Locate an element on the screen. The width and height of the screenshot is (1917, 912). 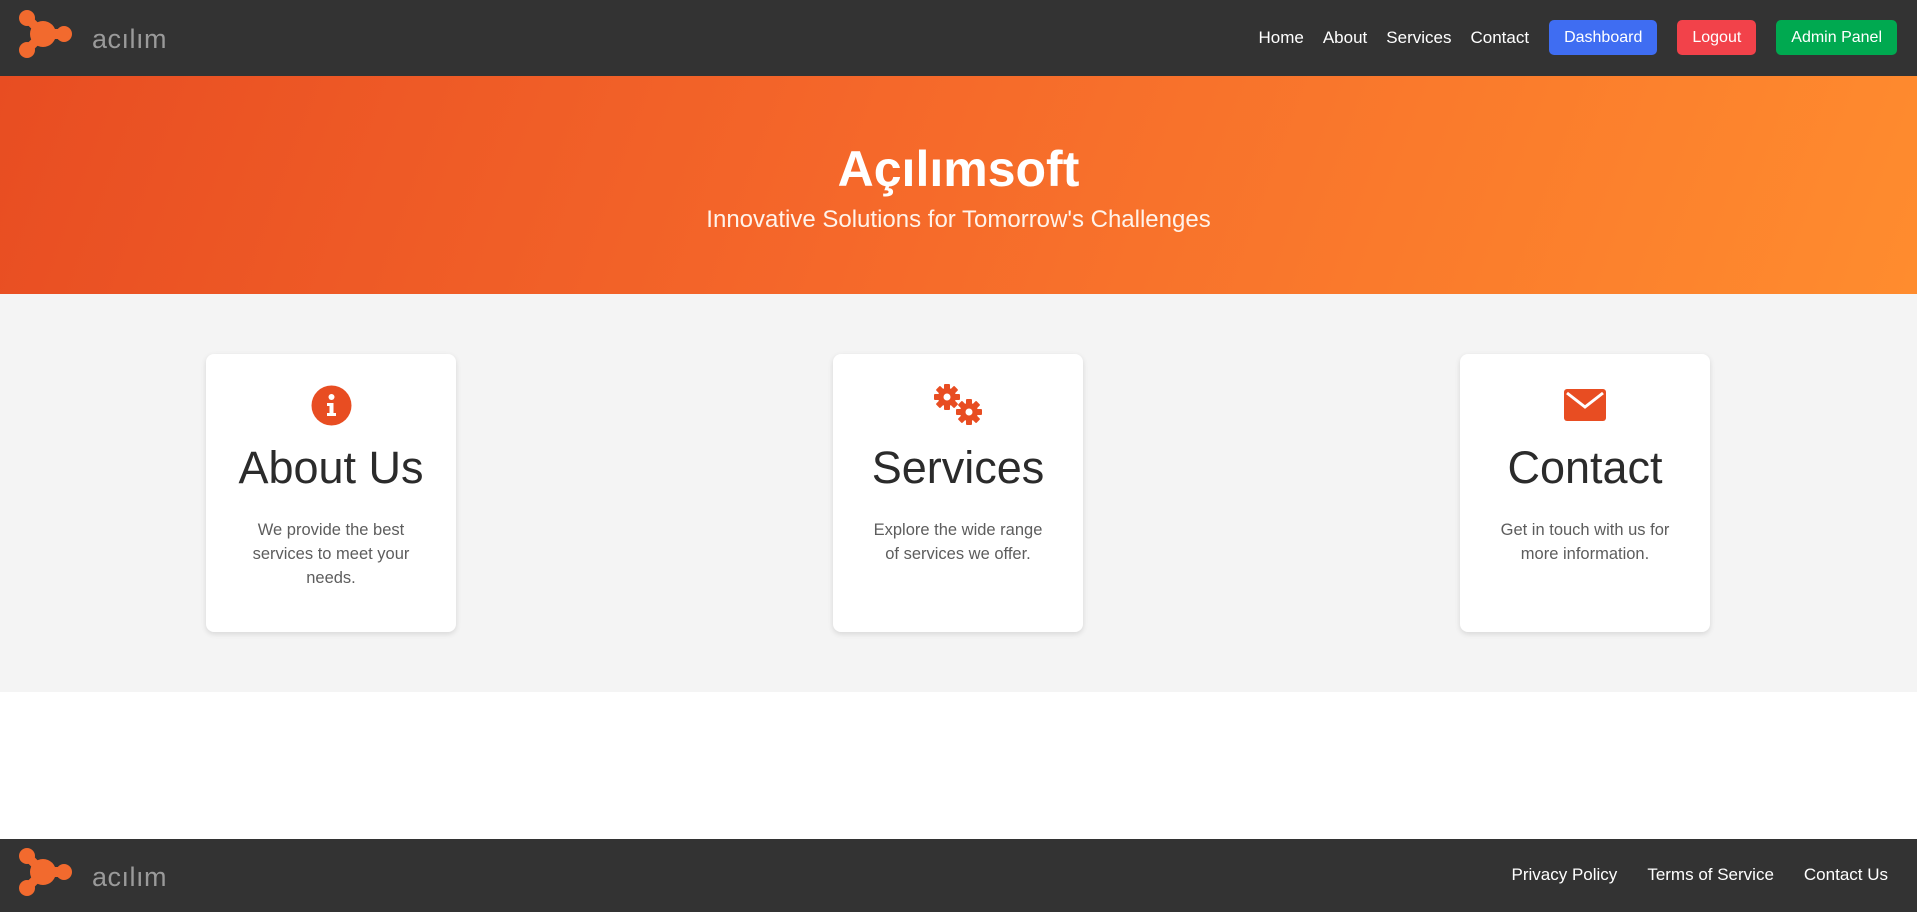
card-title: Services is located at coordinates (958, 467).